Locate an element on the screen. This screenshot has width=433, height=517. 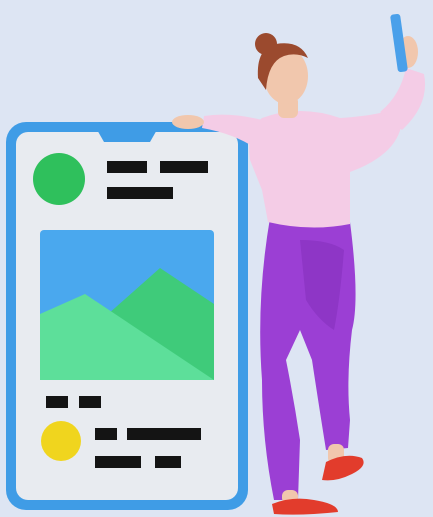
hair-bun is located at coordinates (266, 44).